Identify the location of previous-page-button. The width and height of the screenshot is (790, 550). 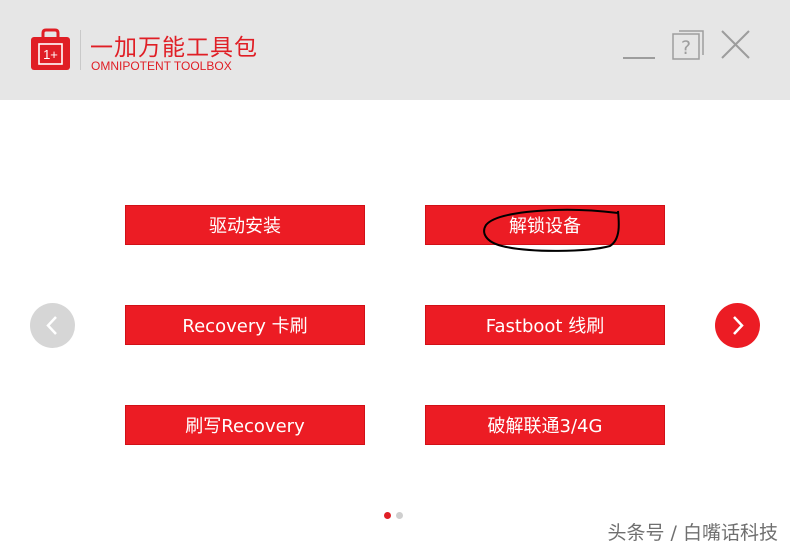
(52, 325).